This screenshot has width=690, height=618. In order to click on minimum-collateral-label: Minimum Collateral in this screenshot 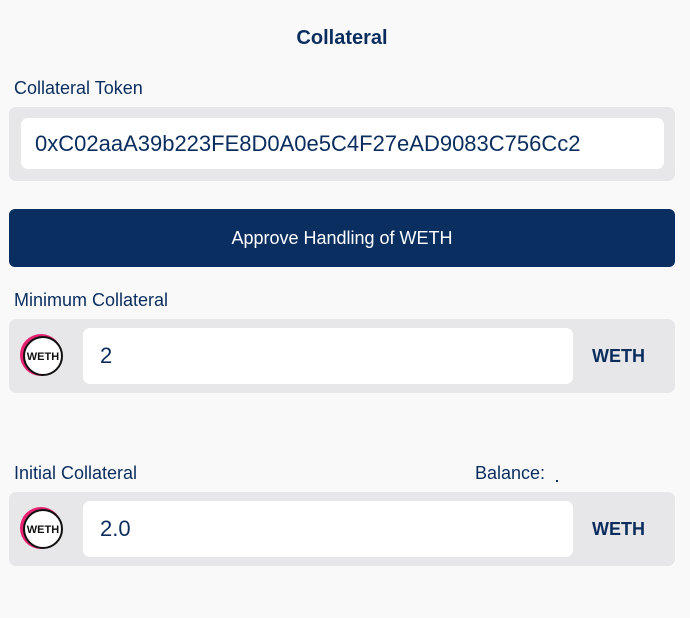, I will do `click(91, 300)`.